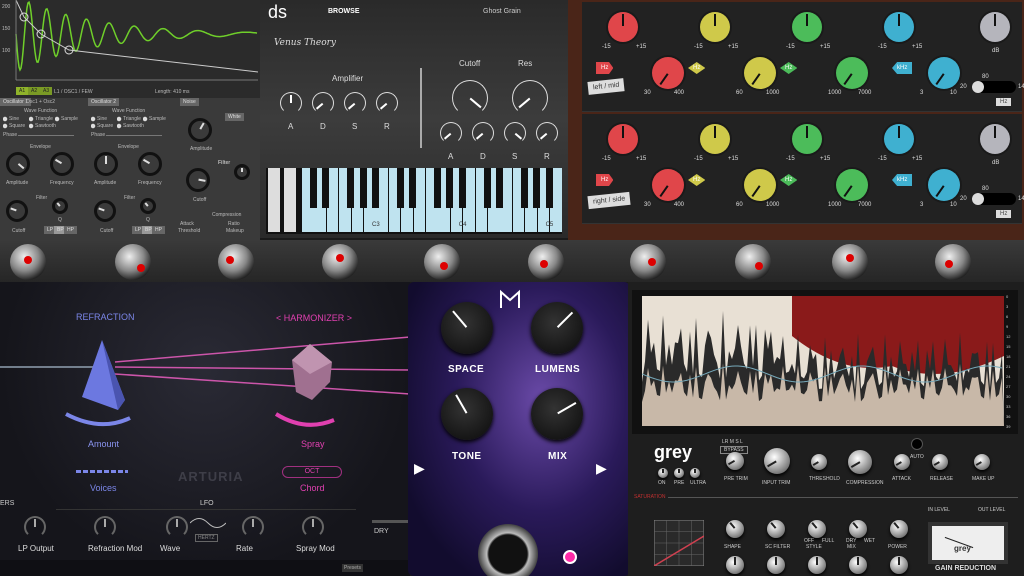 The height and width of the screenshot is (576, 1024). I want to click on refraction-mod-knob, so click(105, 527).